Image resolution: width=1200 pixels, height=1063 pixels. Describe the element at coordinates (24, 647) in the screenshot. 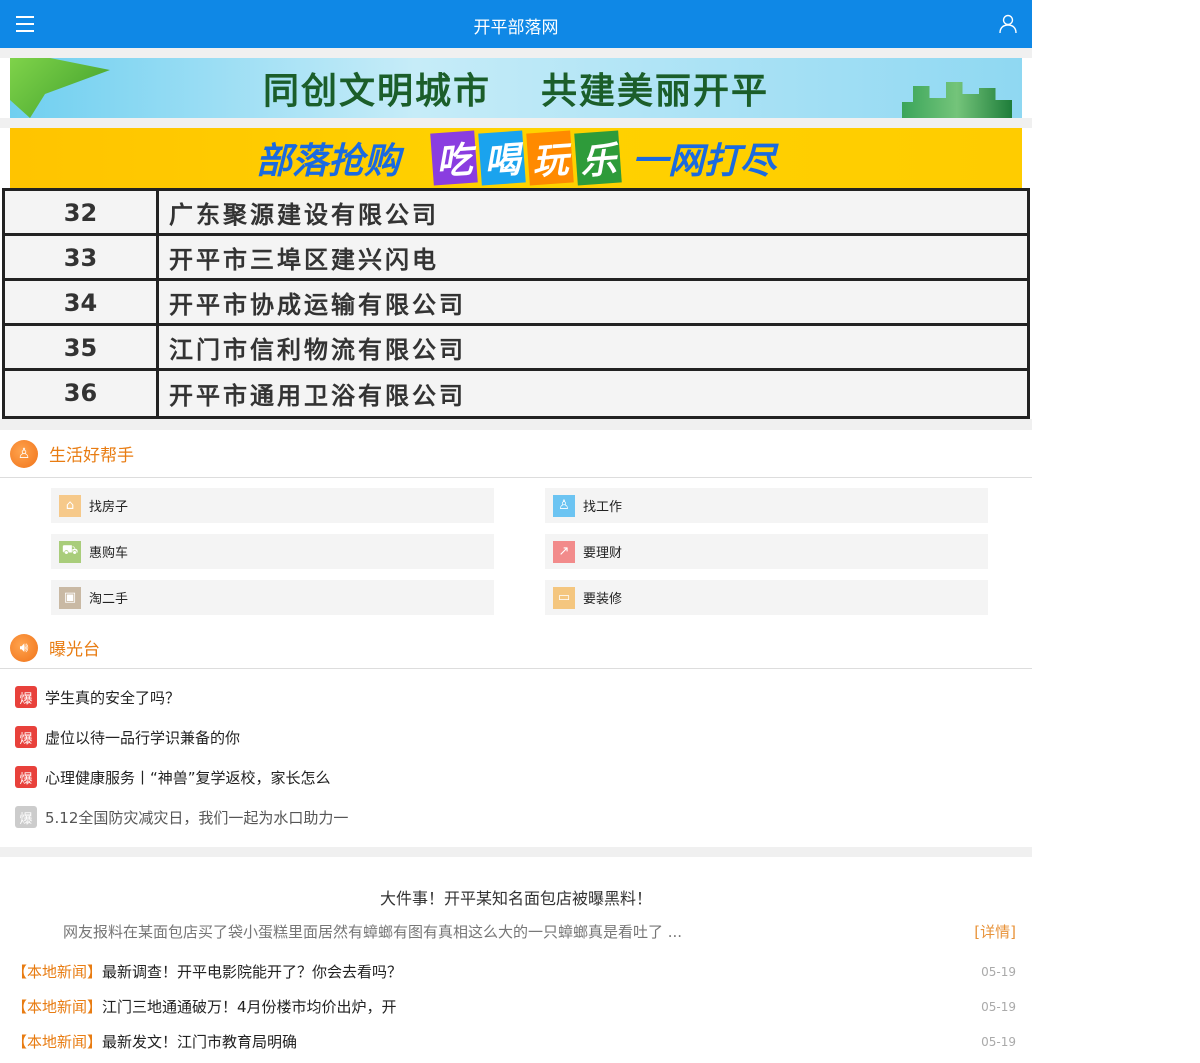

I see `speaker-icon: 🔊︎` at that location.